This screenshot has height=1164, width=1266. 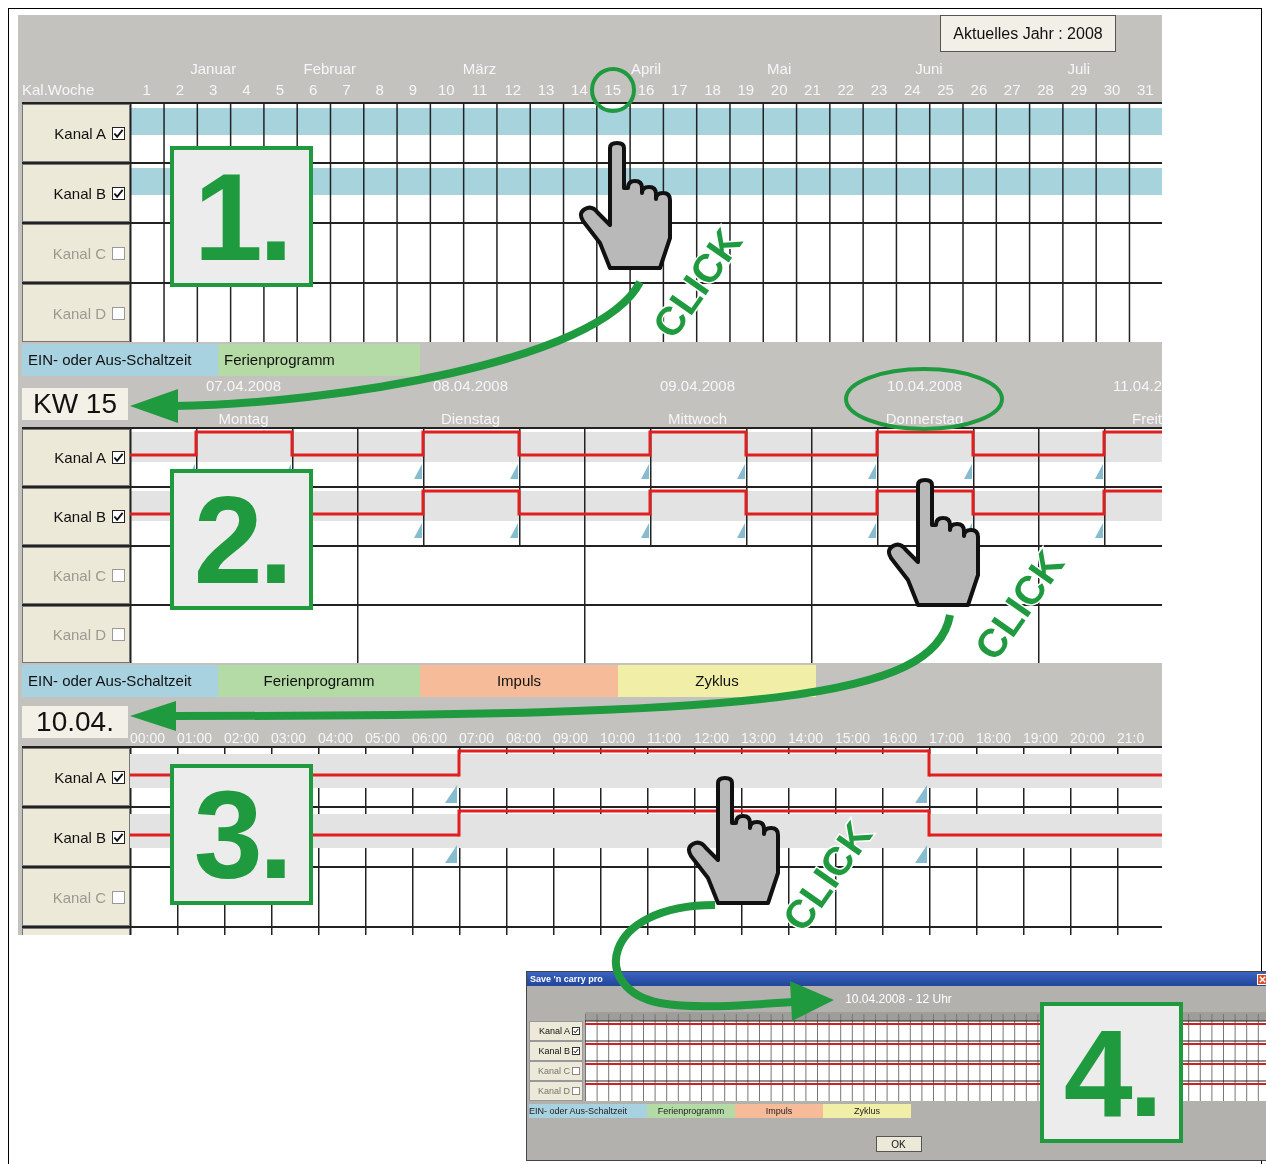 I want to click on dialog-subtitle: 10.04.2008 - 12 Uhr, so click(x=898, y=999).